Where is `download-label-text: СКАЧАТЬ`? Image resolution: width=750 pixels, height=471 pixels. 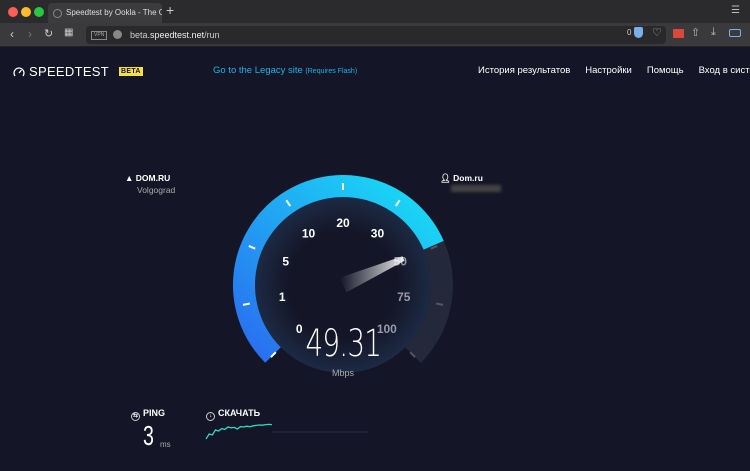
download-label-text: СКАЧАТЬ is located at coordinates (239, 413).